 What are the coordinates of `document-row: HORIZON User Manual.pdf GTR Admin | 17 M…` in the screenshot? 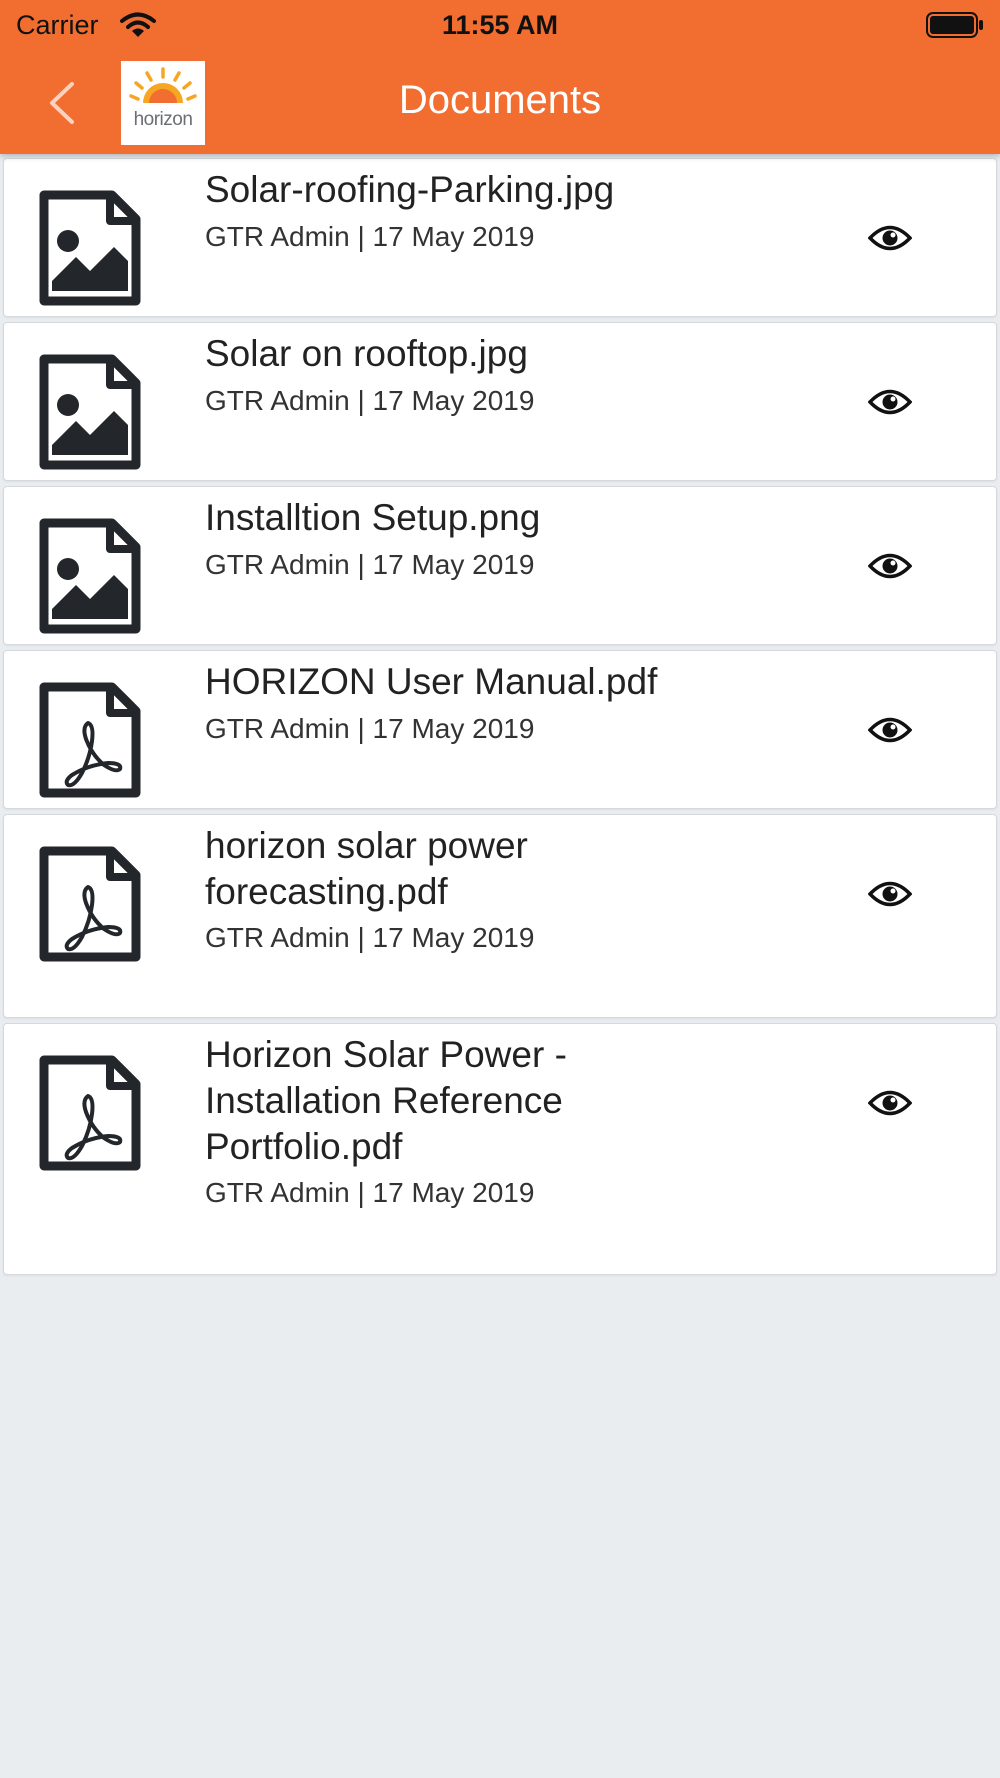 It's located at (500, 729).